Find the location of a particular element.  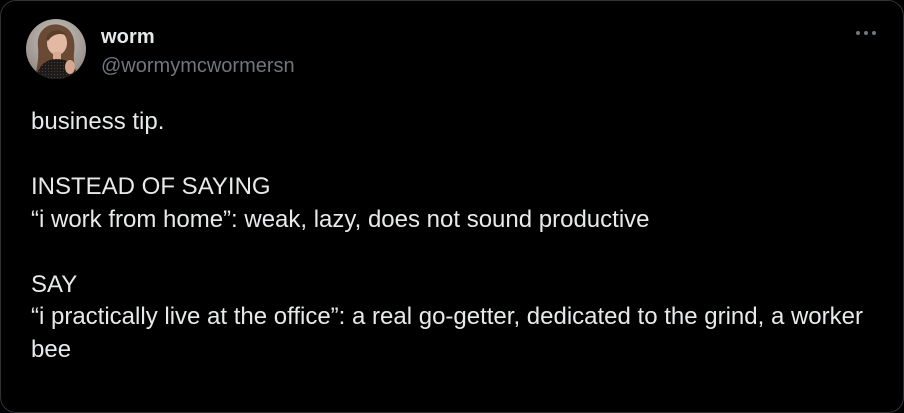

more-options-button is located at coordinates (866, 33).